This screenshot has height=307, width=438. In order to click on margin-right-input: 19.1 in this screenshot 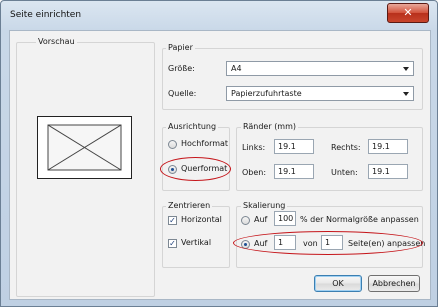, I will do `click(388, 146)`.